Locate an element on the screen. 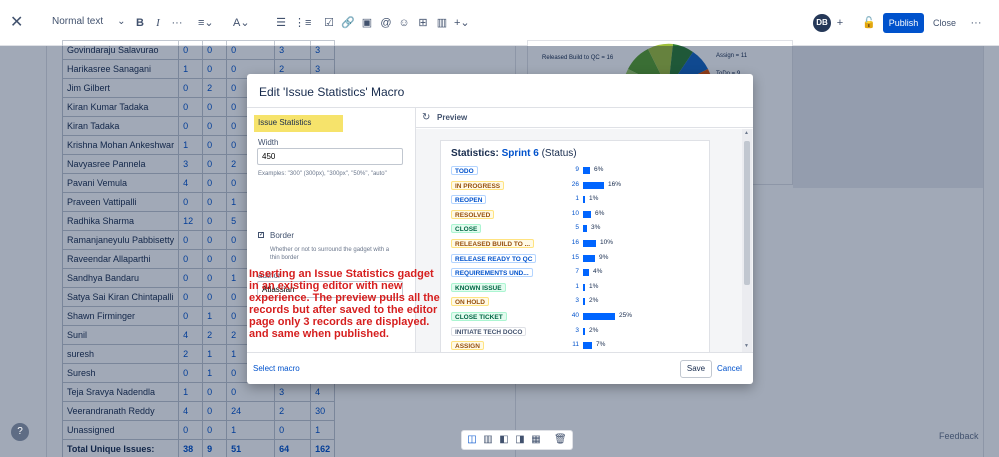  status-count: 40 is located at coordinates (569, 315).